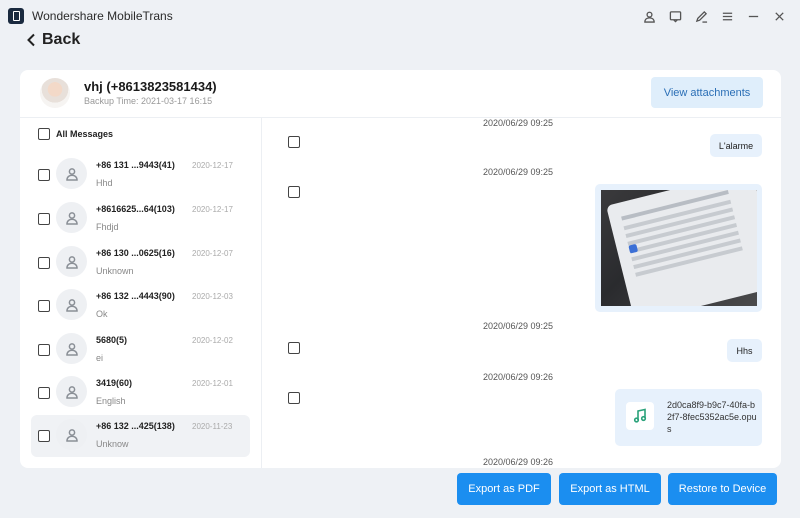 This screenshot has width=800, height=518. Describe the element at coordinates (135, 209) in the screenshot. I see `conversation-title: +8616625...64(103)` at that location.